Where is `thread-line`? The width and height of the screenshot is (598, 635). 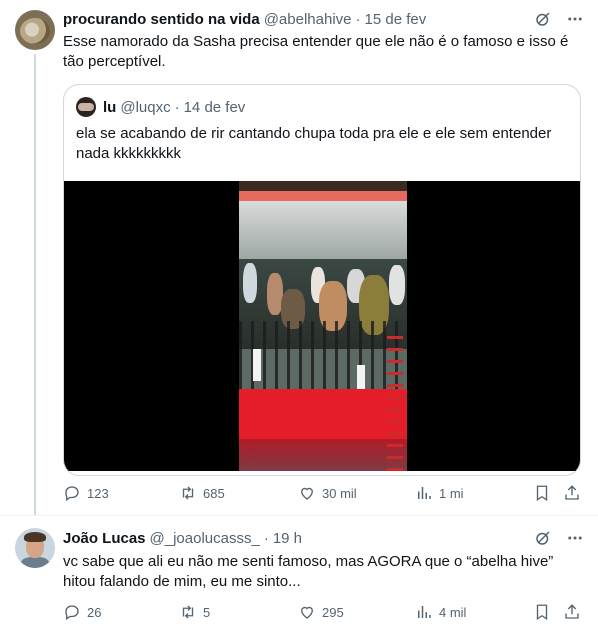
thread-line is located at coordinates (35, 284).